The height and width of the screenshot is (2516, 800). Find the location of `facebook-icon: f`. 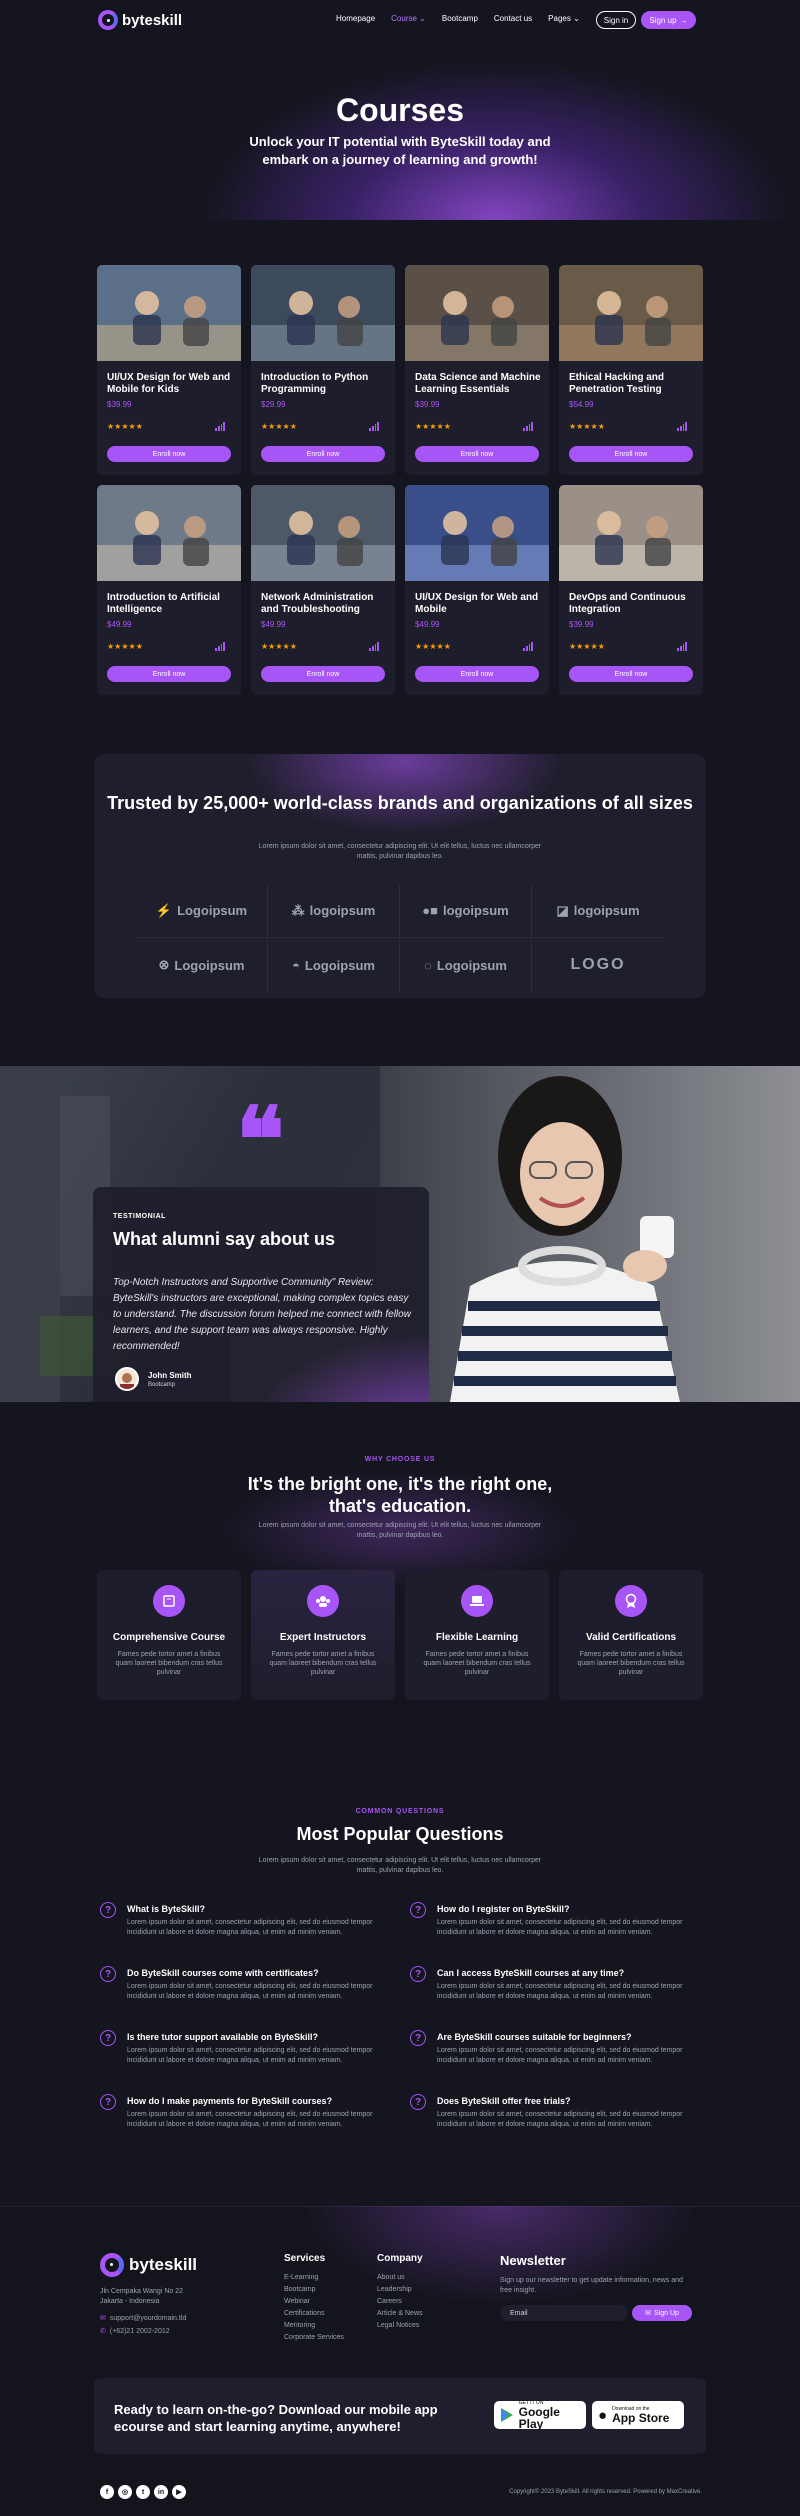

facebook-icon: f is located at coordinates (107, 2492).